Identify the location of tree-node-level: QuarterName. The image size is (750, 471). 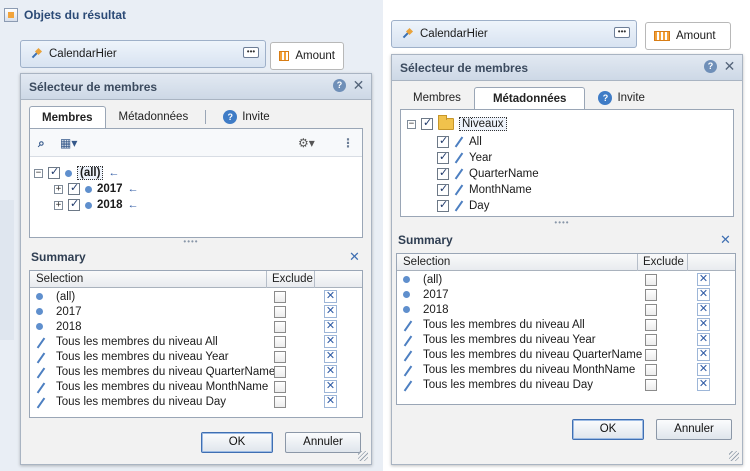
(488, 174).